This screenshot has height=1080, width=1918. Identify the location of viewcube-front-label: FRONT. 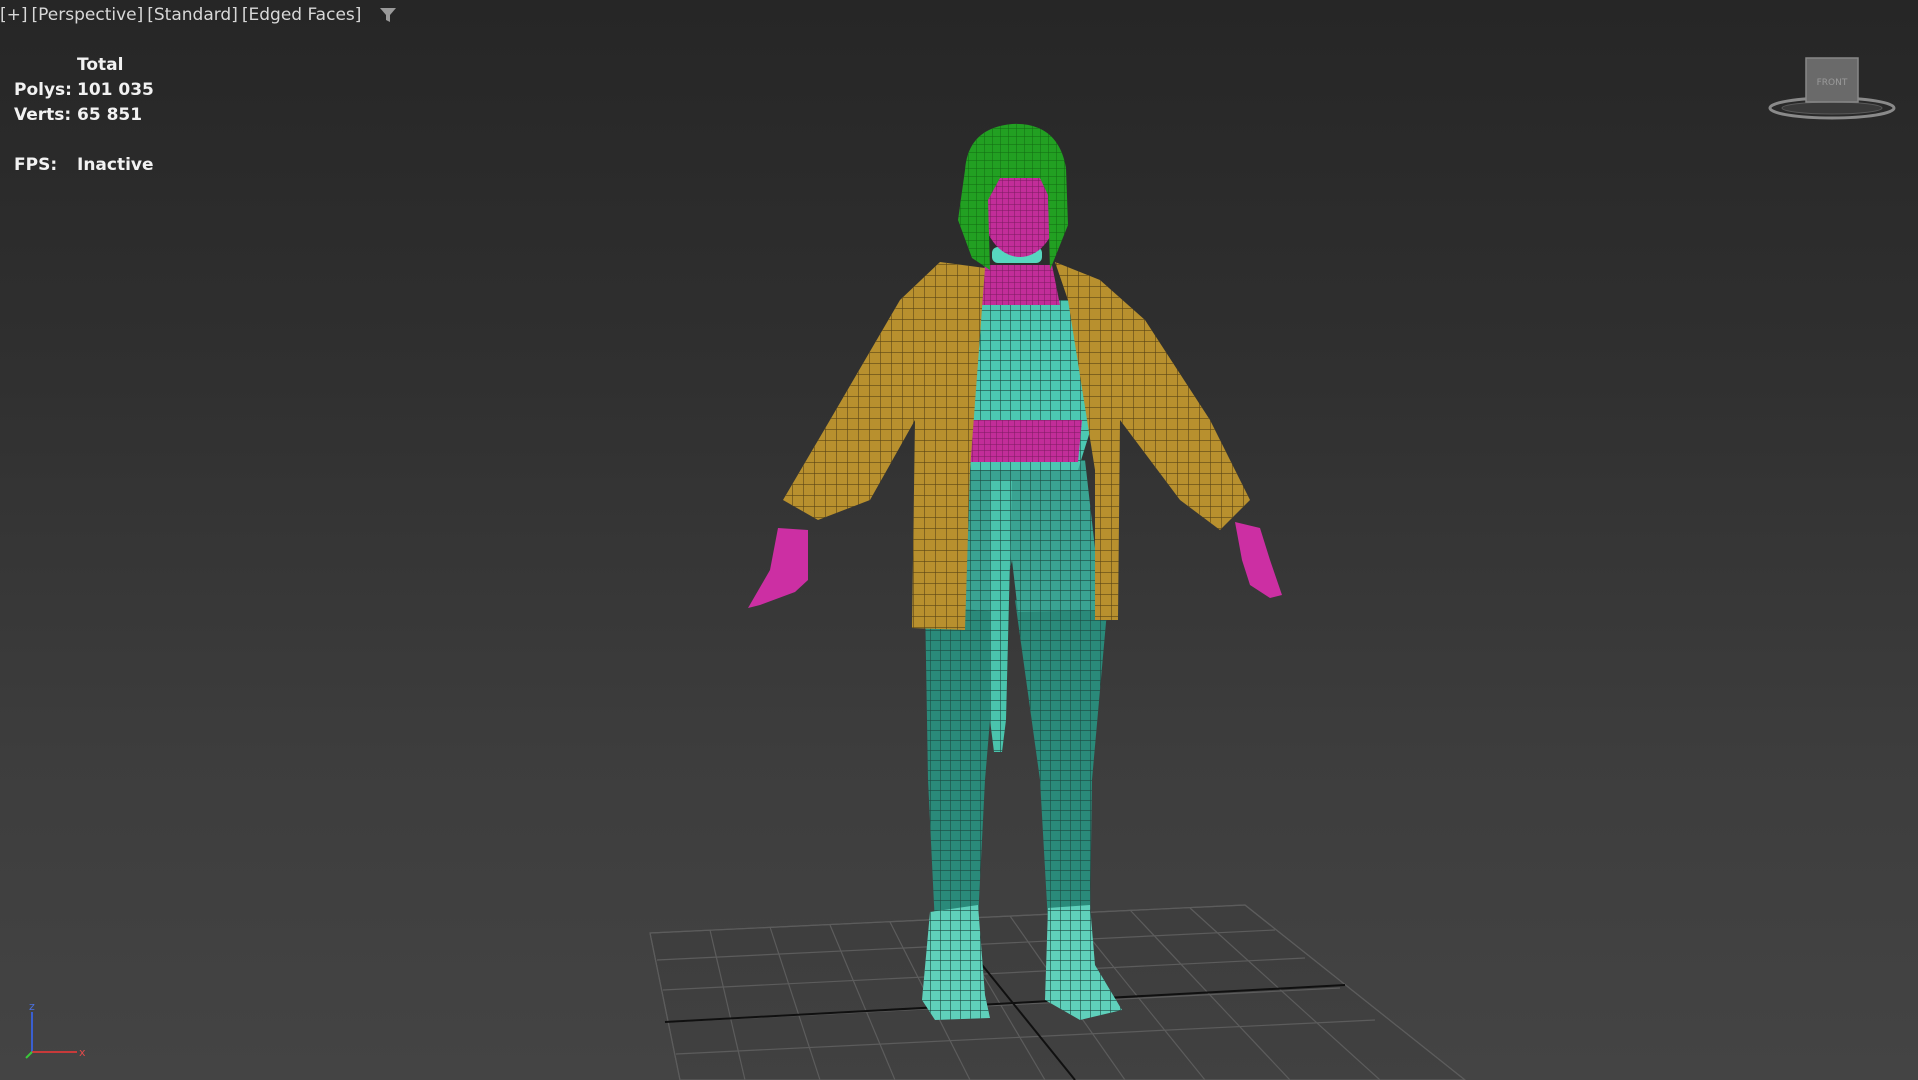
(1832, 83).